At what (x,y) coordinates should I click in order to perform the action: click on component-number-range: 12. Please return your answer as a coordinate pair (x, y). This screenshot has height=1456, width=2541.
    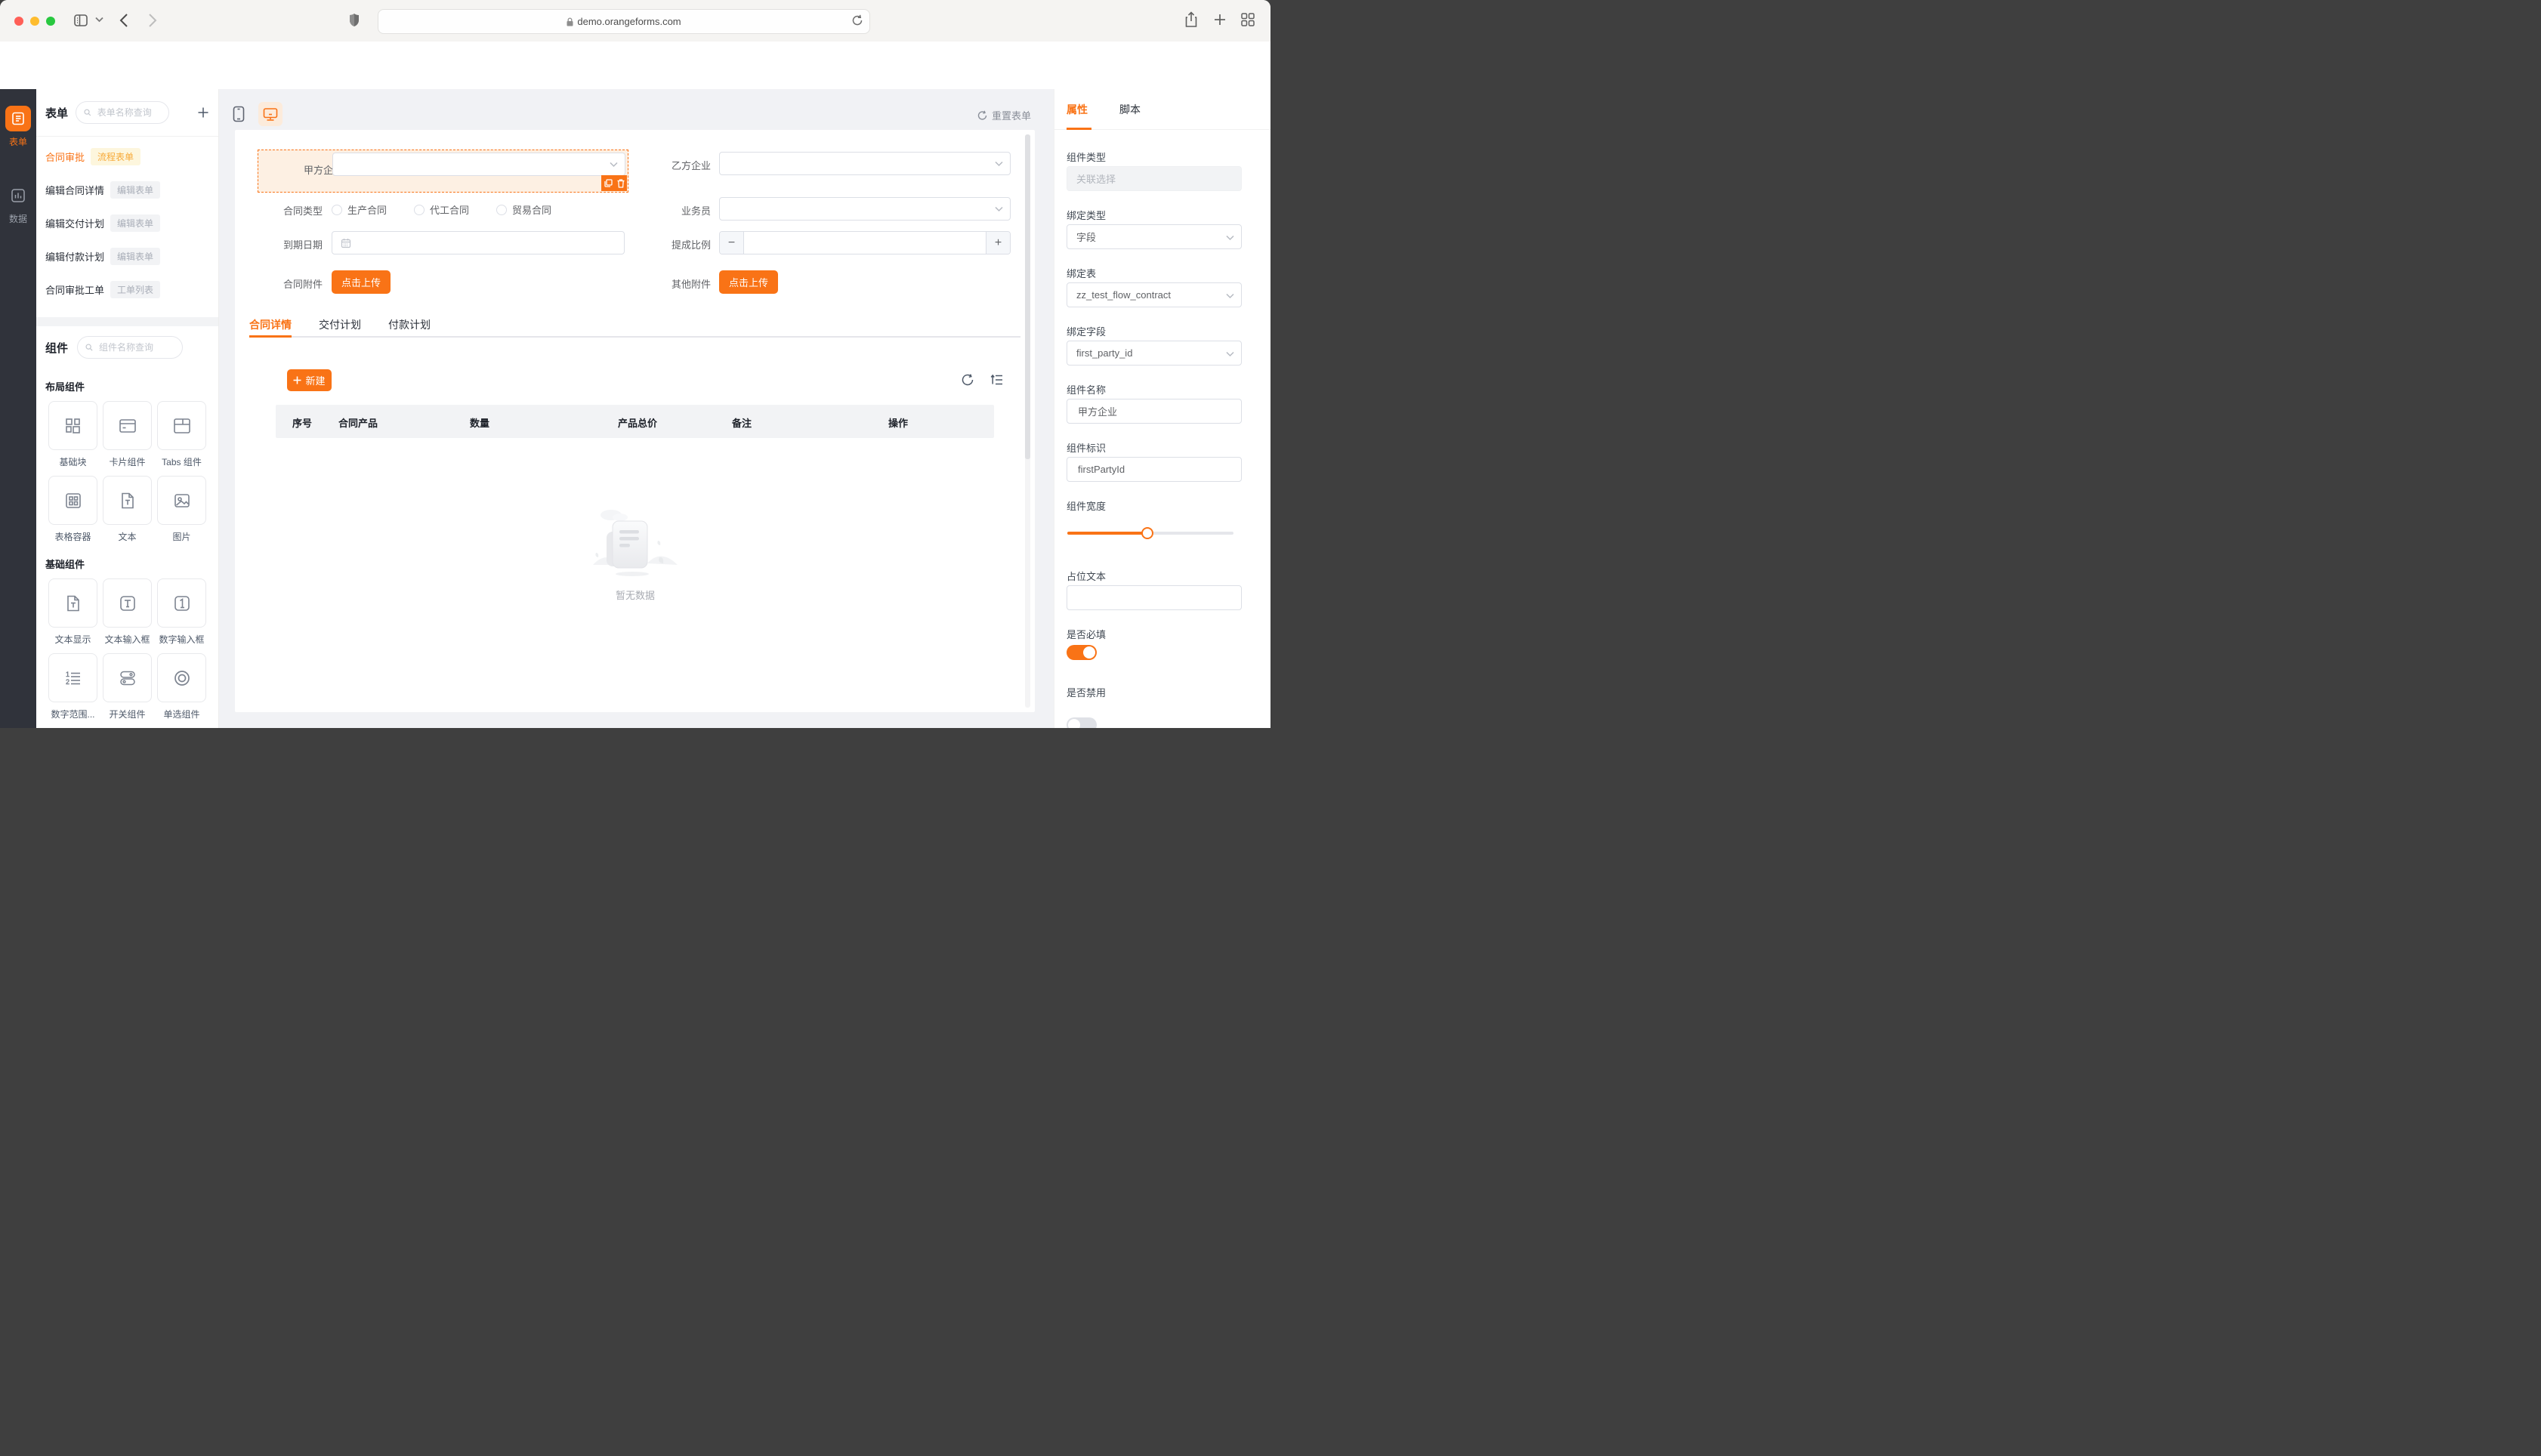
    Looking at the image, I should click on (72, 677).